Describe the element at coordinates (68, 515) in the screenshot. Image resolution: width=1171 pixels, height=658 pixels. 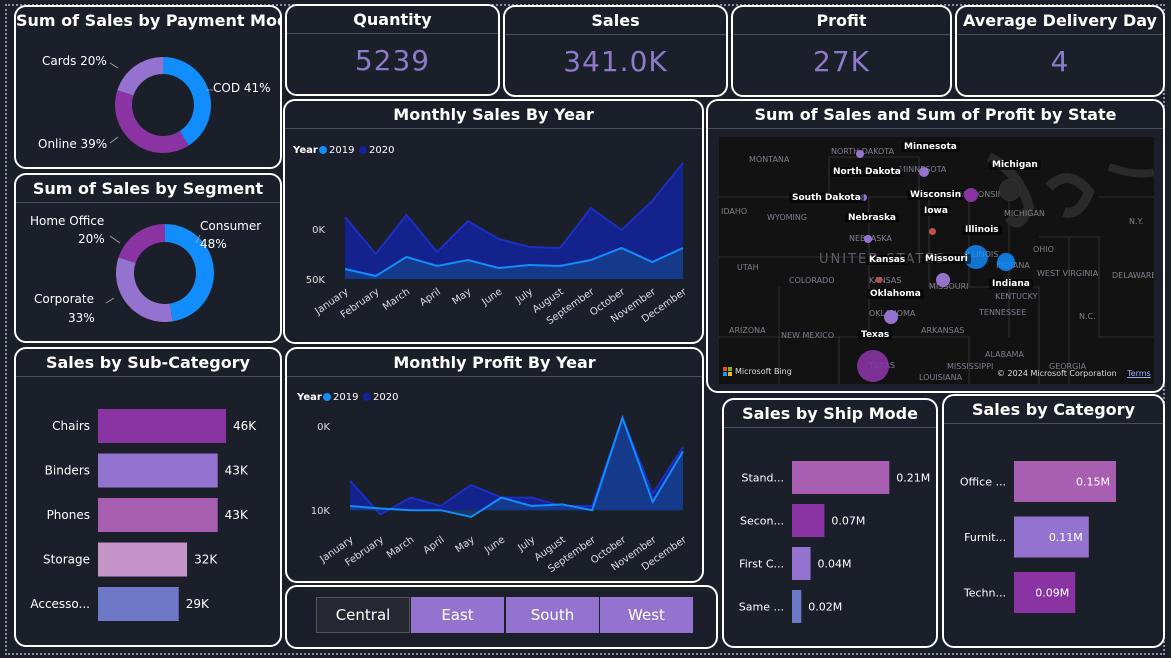
I see `bar-category-label: Phones` at that location.